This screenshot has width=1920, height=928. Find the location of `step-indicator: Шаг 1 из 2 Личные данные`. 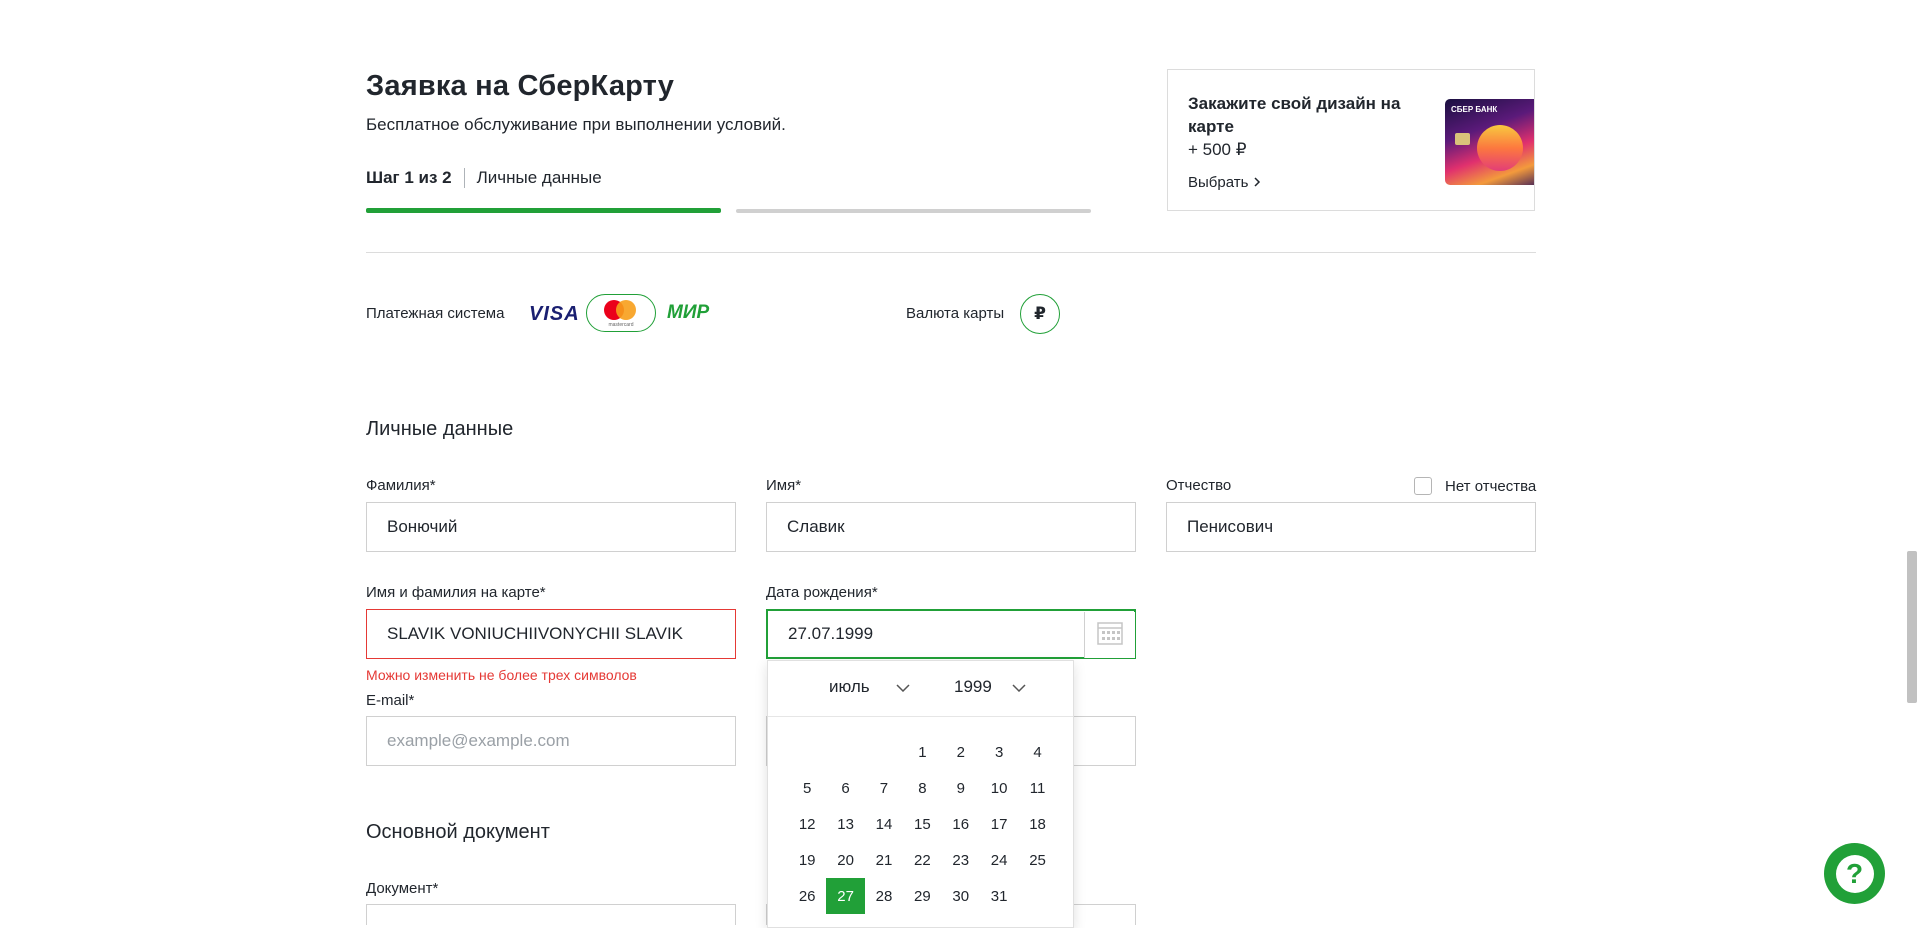

step-indicator: Шаг 1 из 2 Личные данные is located at coordinates (484, 178).